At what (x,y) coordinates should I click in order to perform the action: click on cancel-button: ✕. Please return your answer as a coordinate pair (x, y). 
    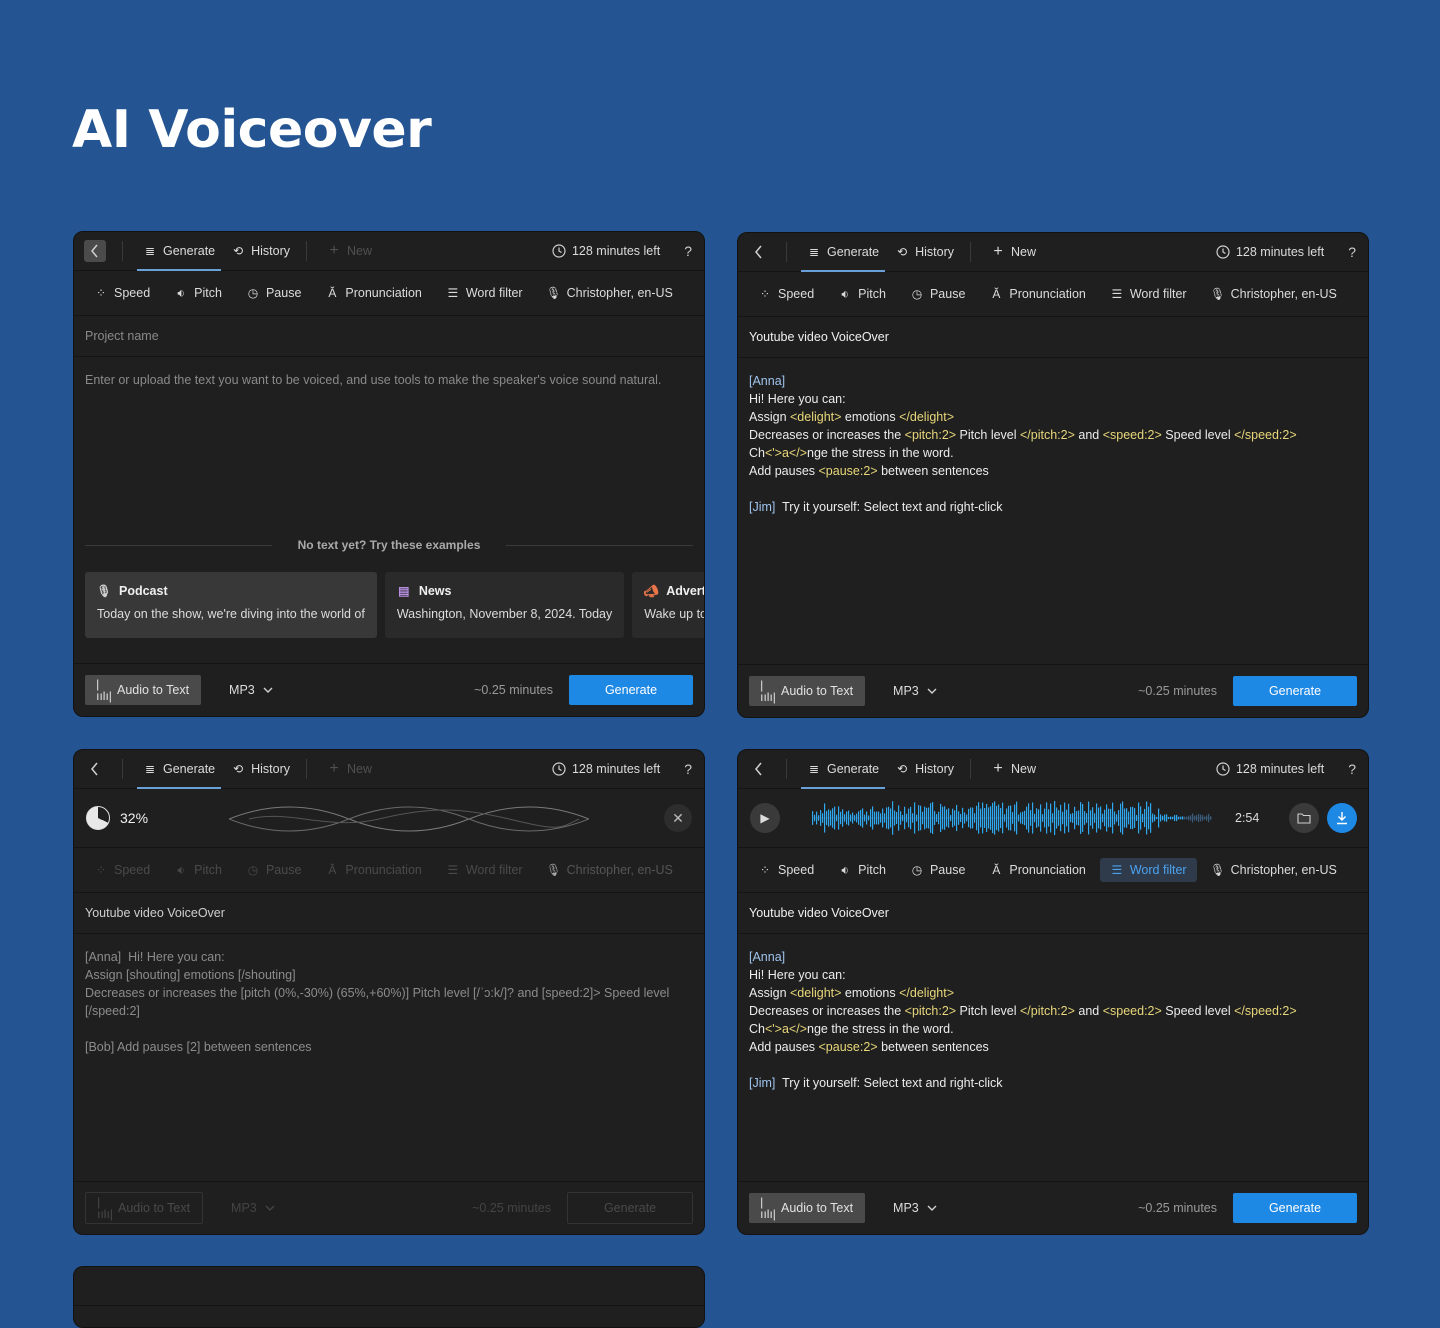
    Looking at the image, I should click on (678, 818).